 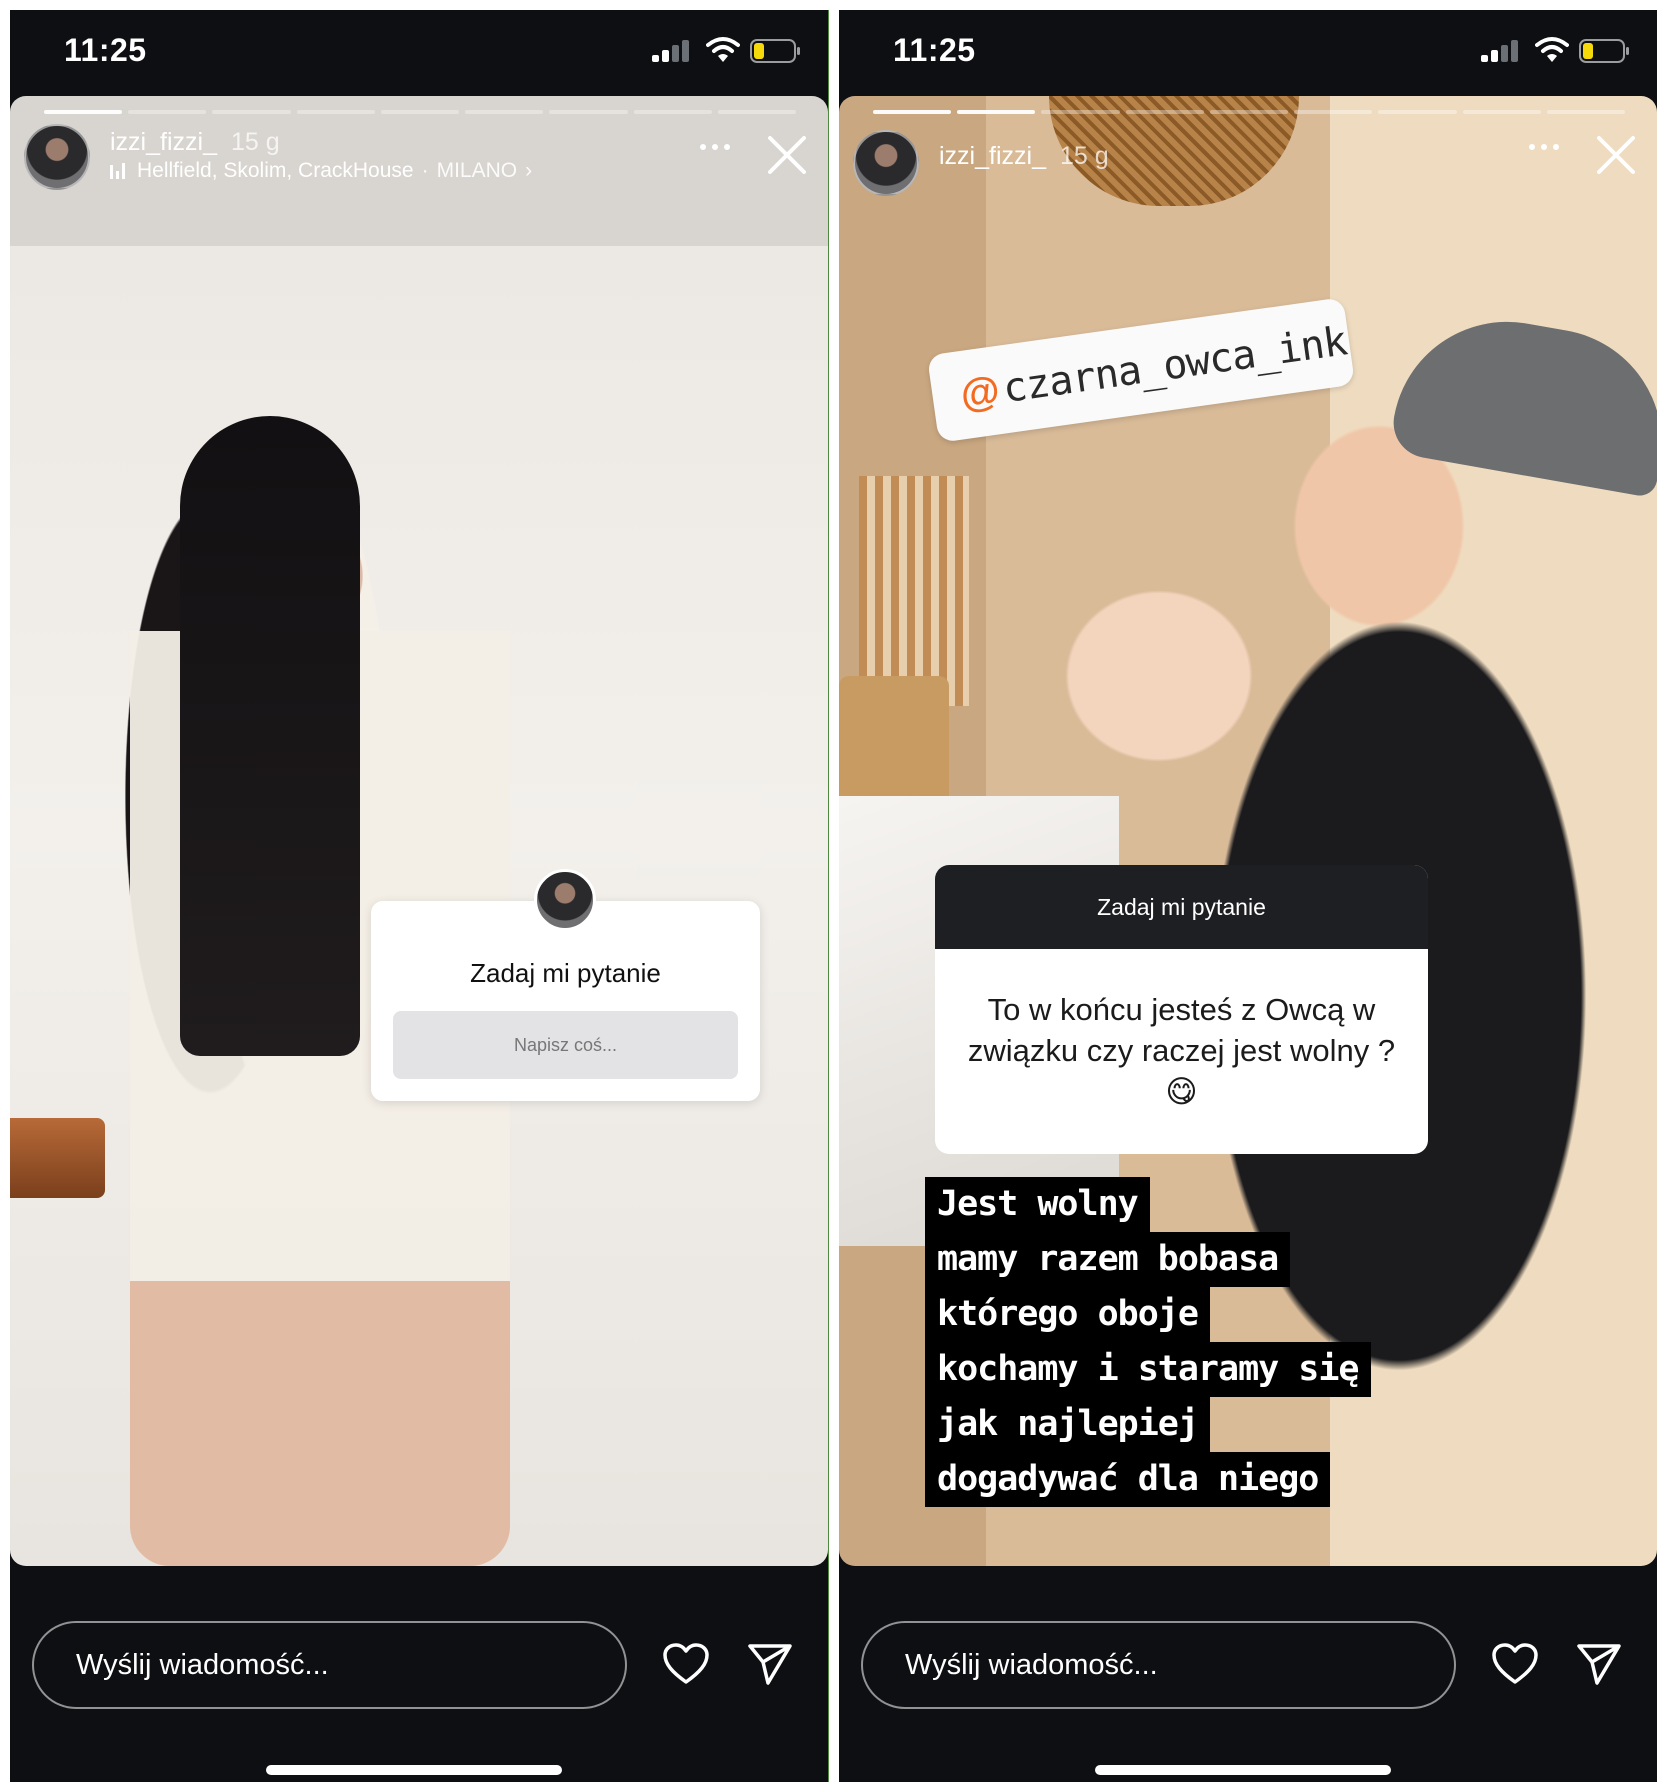 I want to click on answer-line: mamy razem bobasa, so click(x=1108, y=1259).